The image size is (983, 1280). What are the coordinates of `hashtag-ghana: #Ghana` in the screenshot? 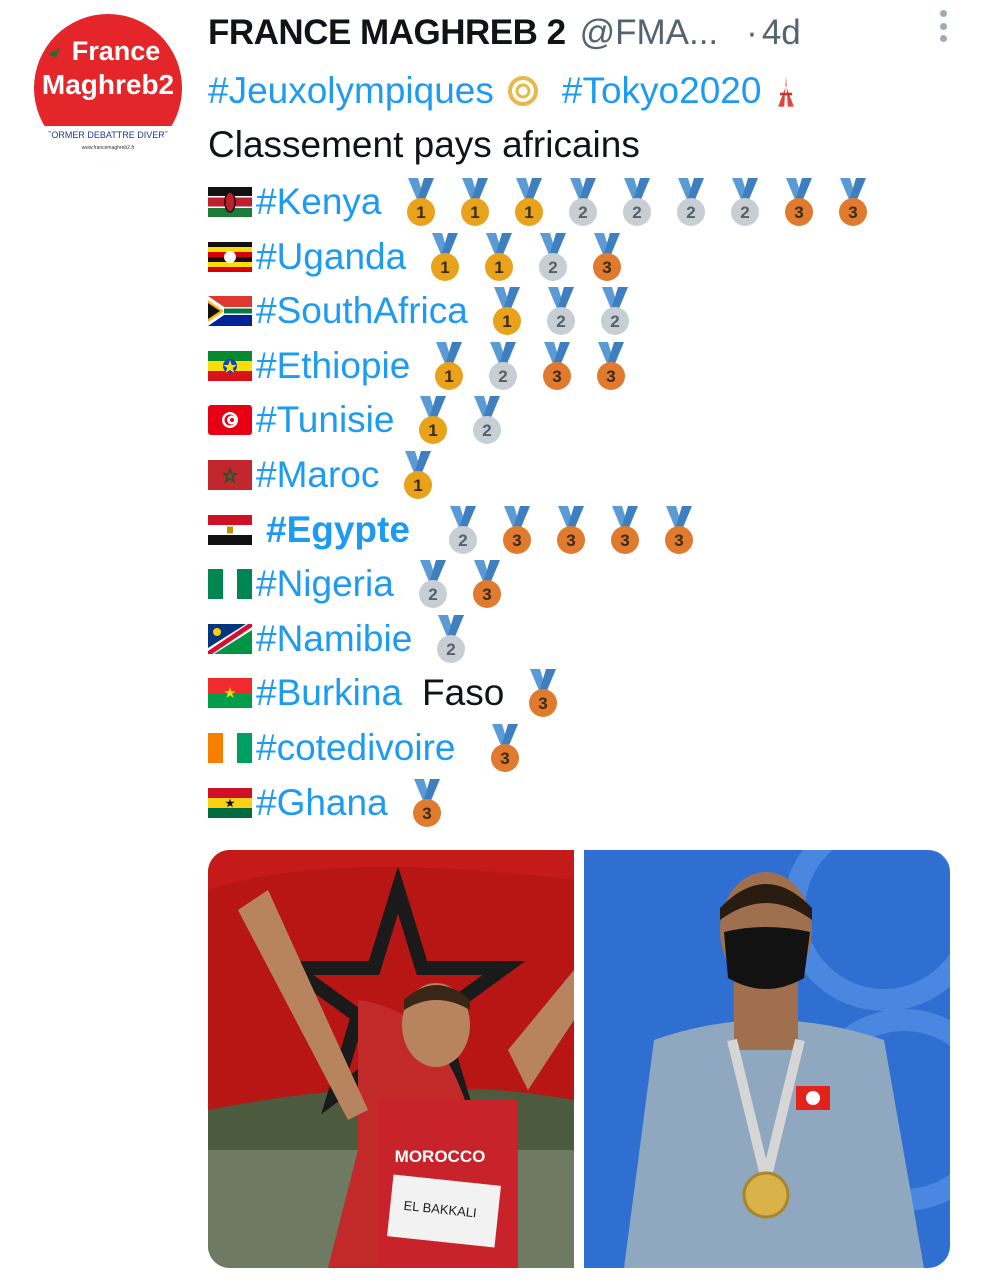 It's located at (322, 803).